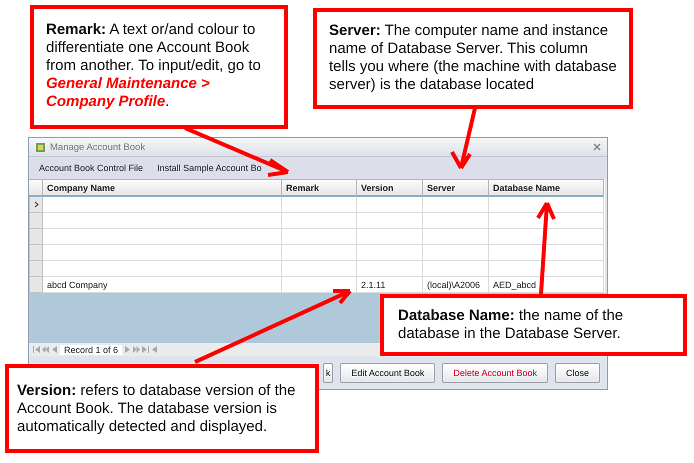 This screenshot has width=694, height=463. I want to click on column-header: Version, so click(390, 188).